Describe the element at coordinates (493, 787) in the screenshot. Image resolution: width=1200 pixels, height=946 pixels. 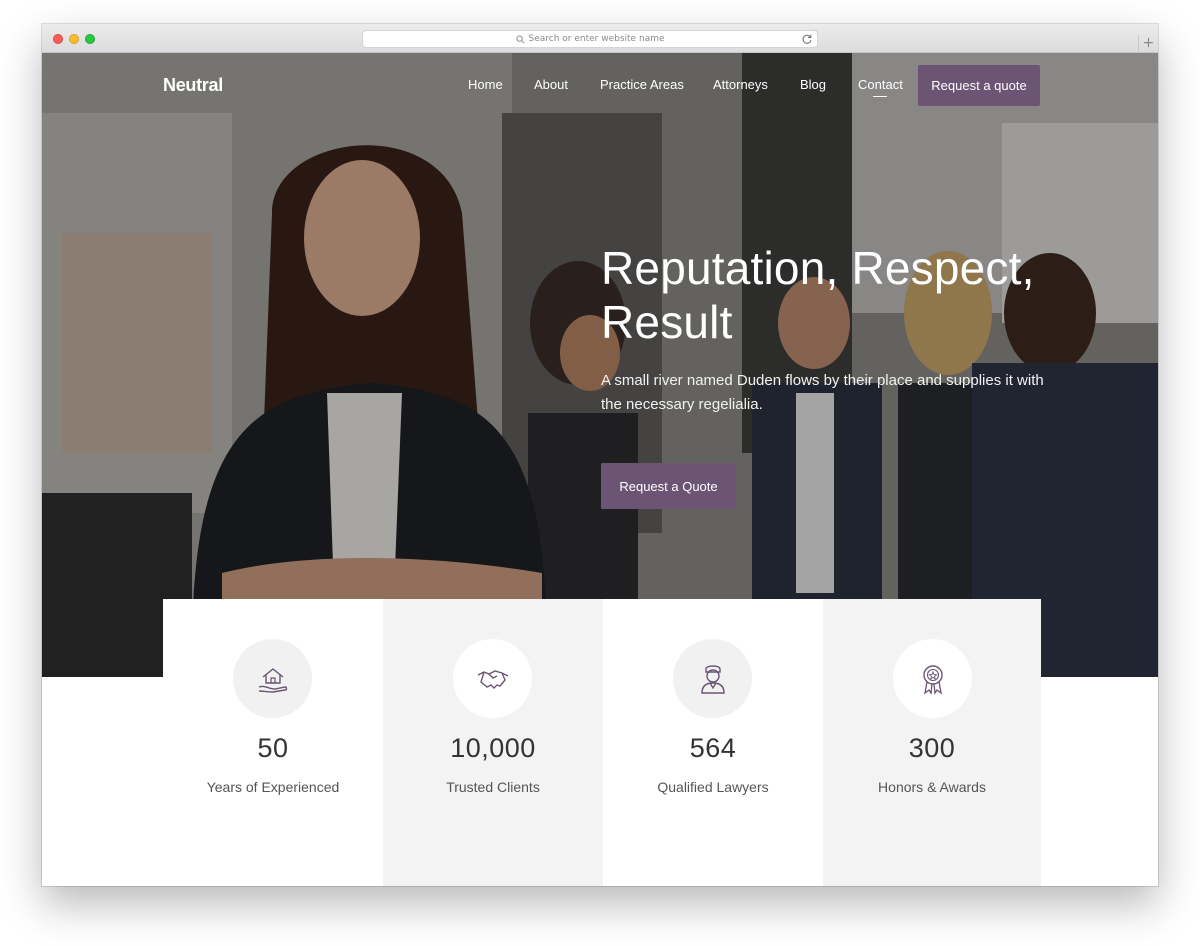
I see `stat-label: Trusted Clients` at that location.